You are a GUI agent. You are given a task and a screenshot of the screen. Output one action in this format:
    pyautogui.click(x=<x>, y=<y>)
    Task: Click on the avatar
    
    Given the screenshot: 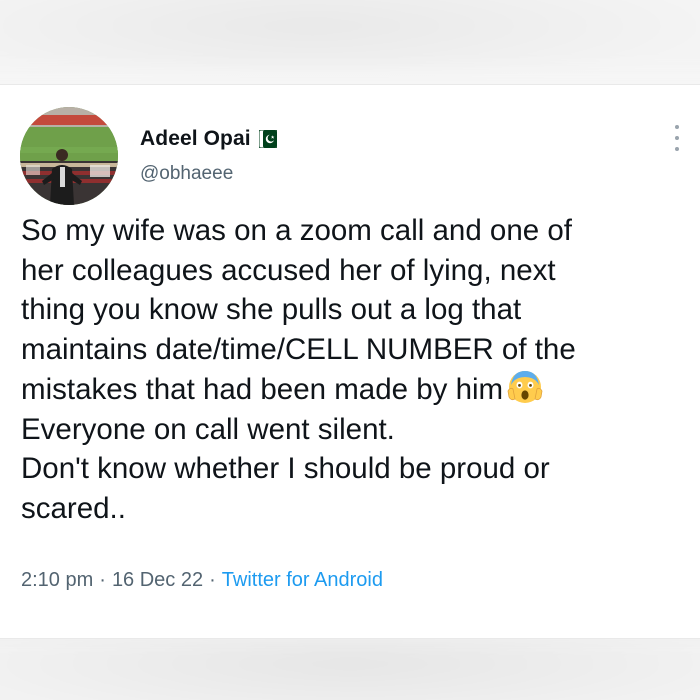 What is the action you would take?
    pyautogui.click(x=69, y=156)
    